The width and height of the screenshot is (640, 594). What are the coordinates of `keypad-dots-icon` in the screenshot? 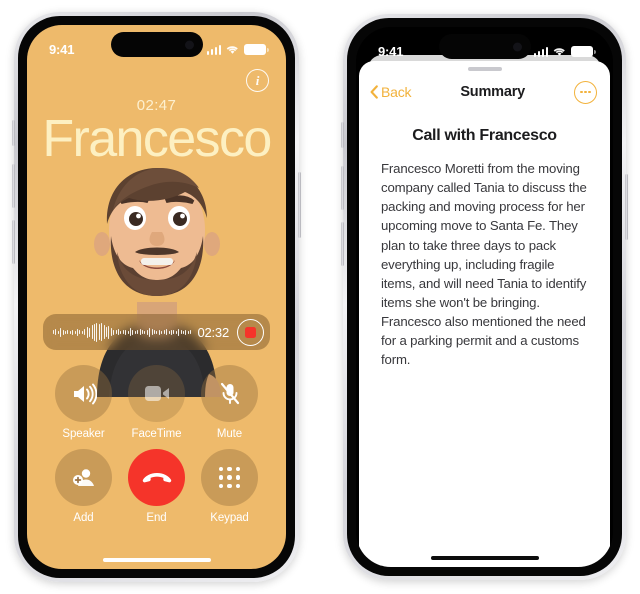 It's located at (229, 477).